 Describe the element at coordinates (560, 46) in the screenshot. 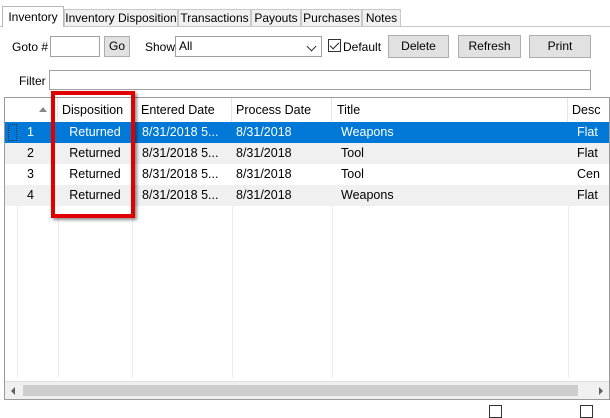

I see `print-button: Print` at that location.